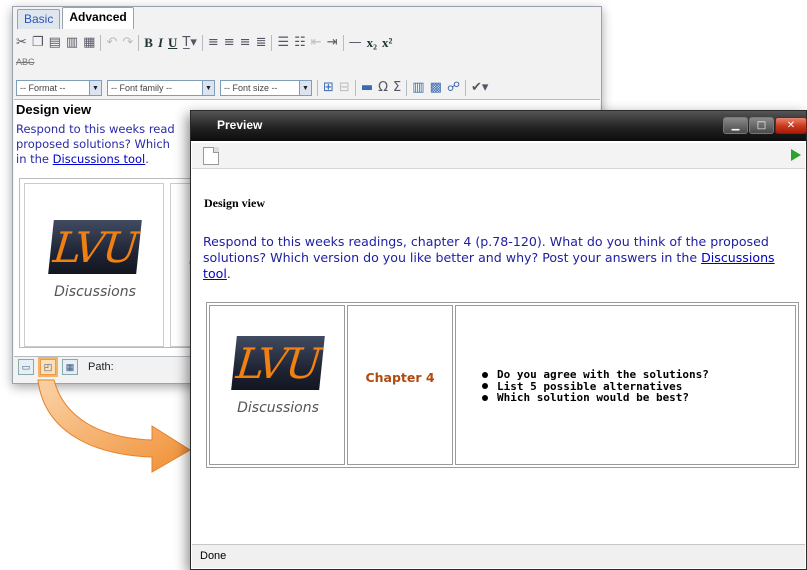 This screenshot has width=807, height=570. Describe the element at coordinates (245, 43) in the screenshot. I see `align-right-icon: ≡` at that location.